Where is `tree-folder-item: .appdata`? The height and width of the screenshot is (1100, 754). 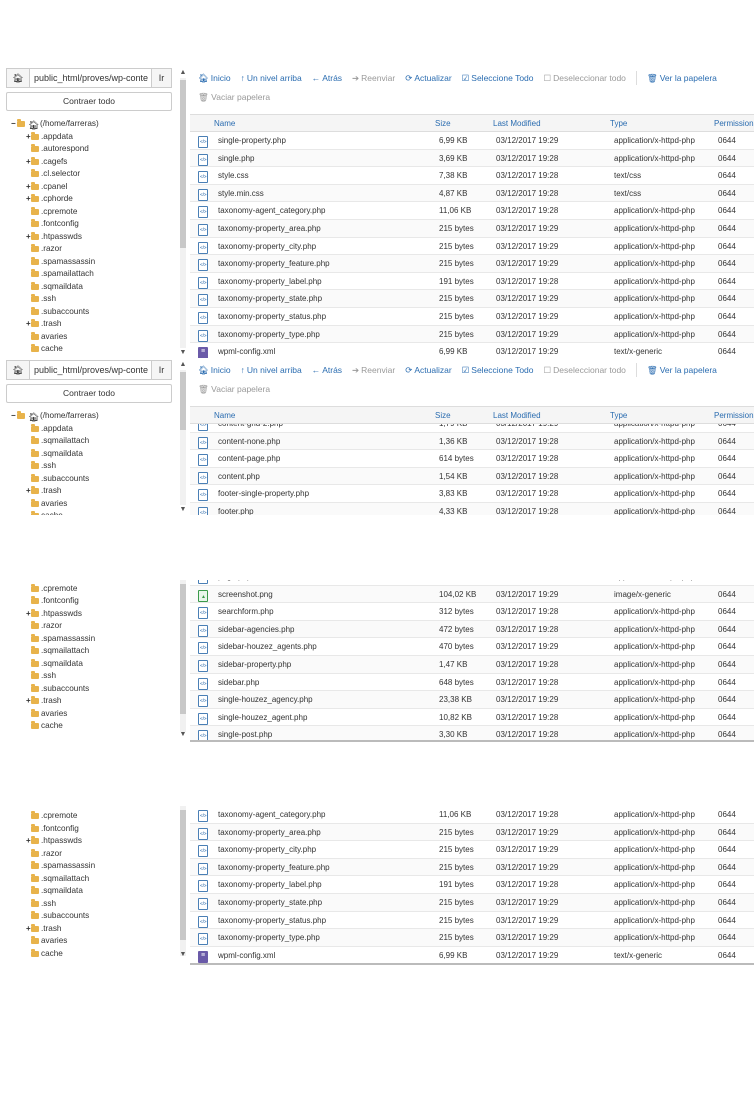 tree-folder-item: .appdata is located at coordinates (89, 429).